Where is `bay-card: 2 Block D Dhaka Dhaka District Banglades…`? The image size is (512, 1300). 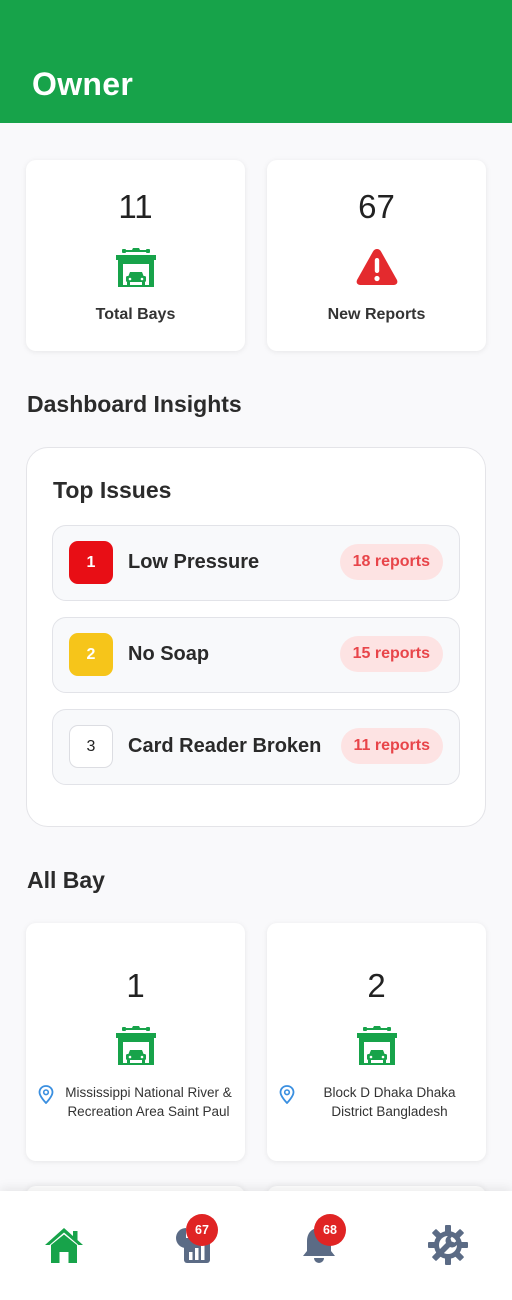 bay-card: 2 Block D Dhaka Dhaka District Banglades… is located at coordinates (376, 1042).